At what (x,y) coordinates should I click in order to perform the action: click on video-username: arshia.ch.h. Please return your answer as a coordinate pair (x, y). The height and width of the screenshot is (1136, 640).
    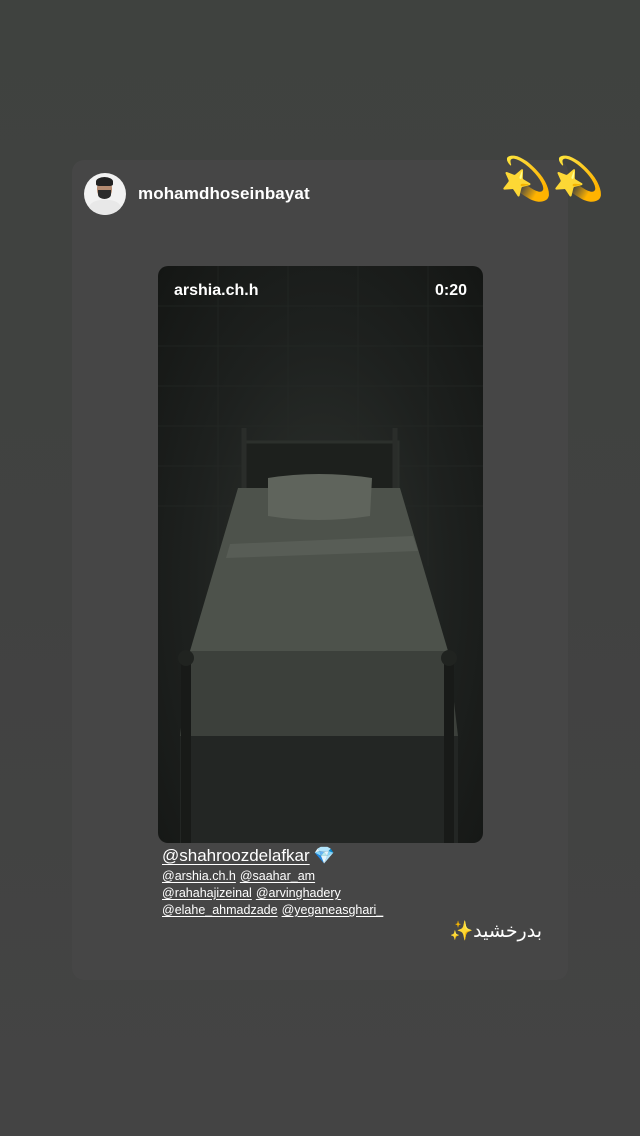
    Looking at the image, I should click on (216, 291).